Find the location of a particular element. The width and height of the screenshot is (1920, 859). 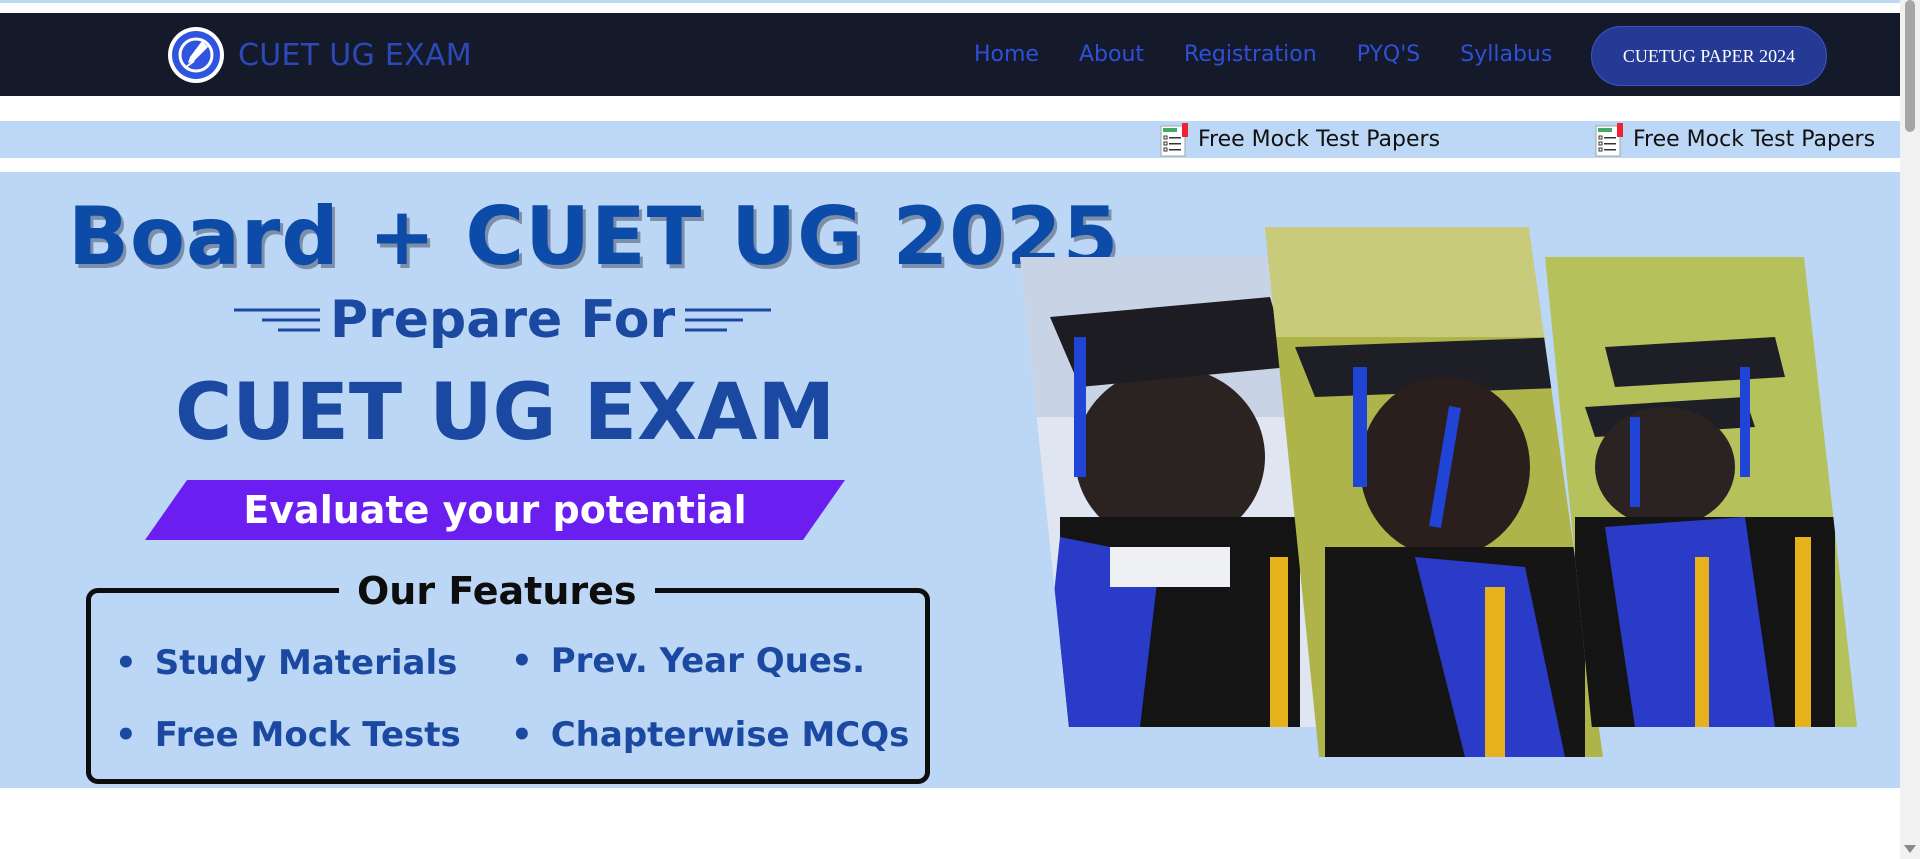

banner-title: Board + CUET UG 2025 is located at coordinates (594, 236).